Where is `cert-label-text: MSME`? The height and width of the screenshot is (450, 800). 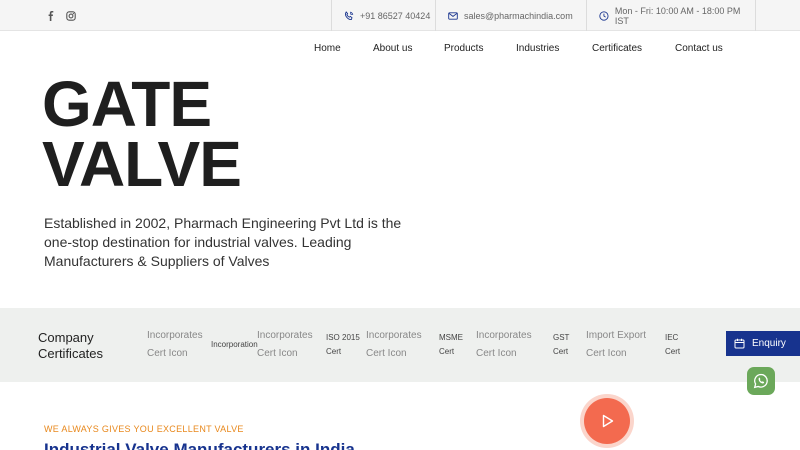 cert-label-text: MSME is located at coordinates (451, 337).